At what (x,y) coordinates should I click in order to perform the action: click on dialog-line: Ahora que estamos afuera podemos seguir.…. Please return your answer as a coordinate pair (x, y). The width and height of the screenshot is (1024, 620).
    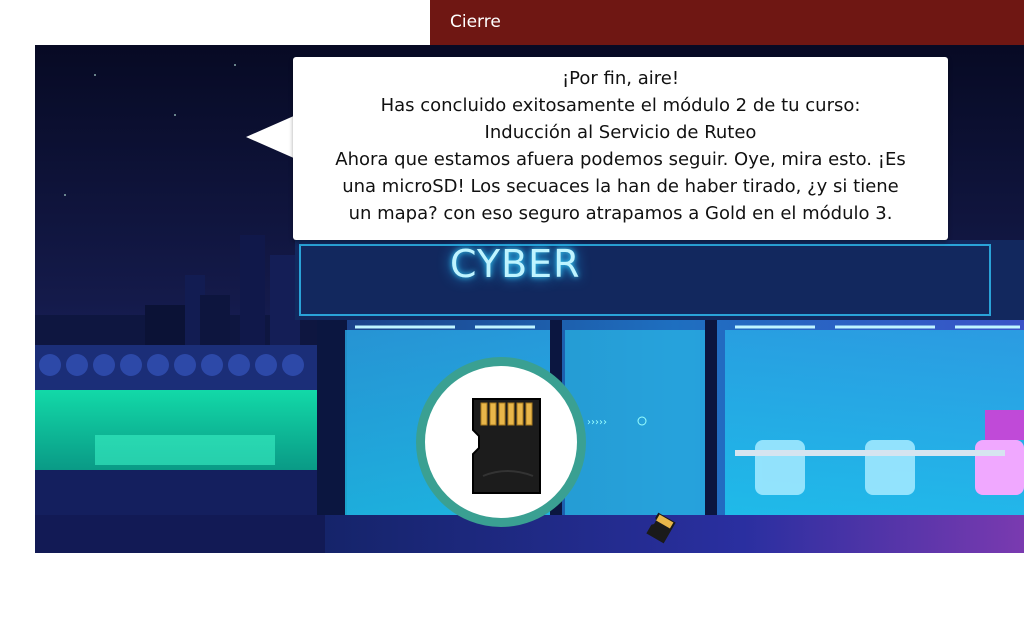
    Looking at the image, I should click on (620, 159).